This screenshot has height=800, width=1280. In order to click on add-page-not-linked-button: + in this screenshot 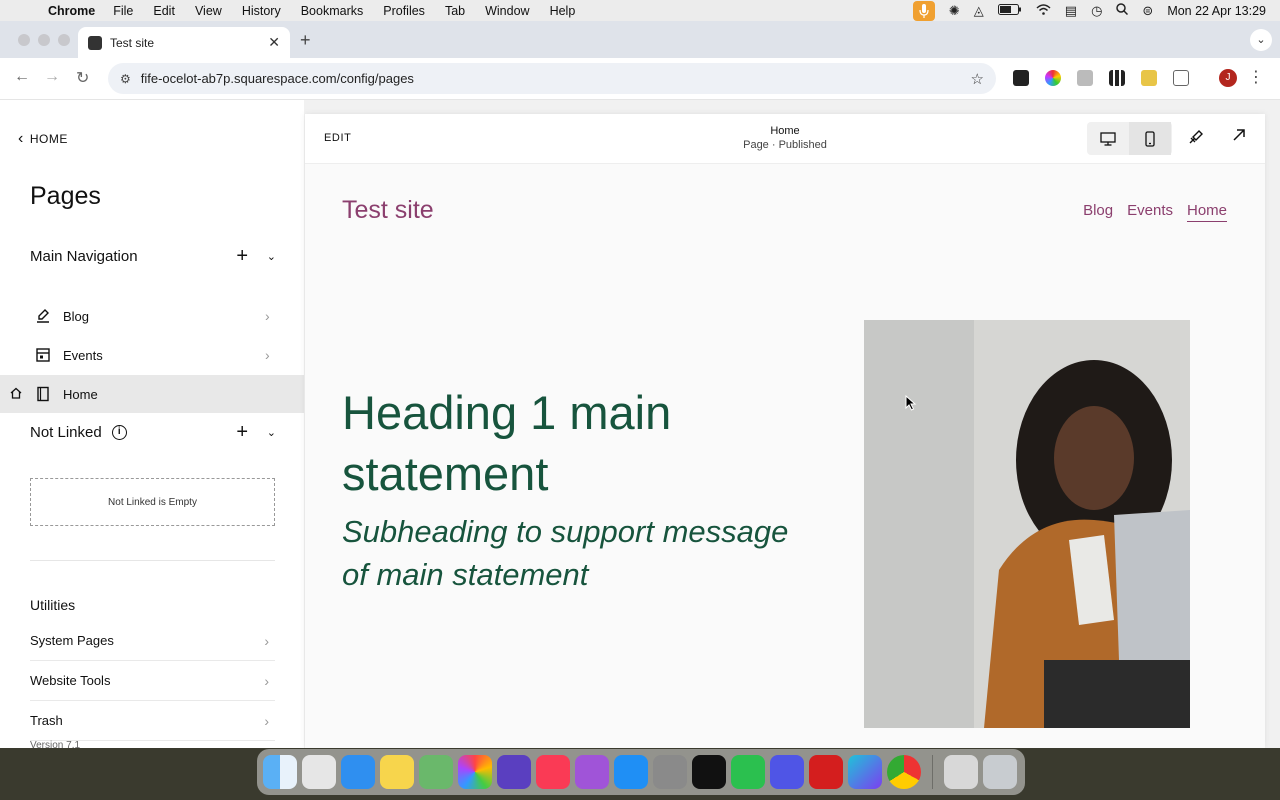, I will do `click(242, 432)`.